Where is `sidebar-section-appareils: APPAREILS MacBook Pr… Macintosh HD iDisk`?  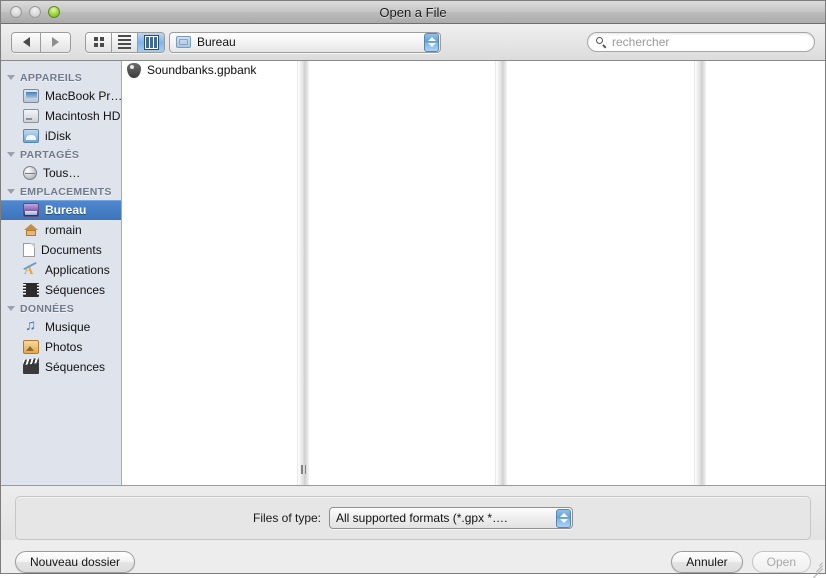
sidebar-section-appareils: APPAREILS MacBook Pr… Macintosh HD iDisk is located at coordinates (61, 107).